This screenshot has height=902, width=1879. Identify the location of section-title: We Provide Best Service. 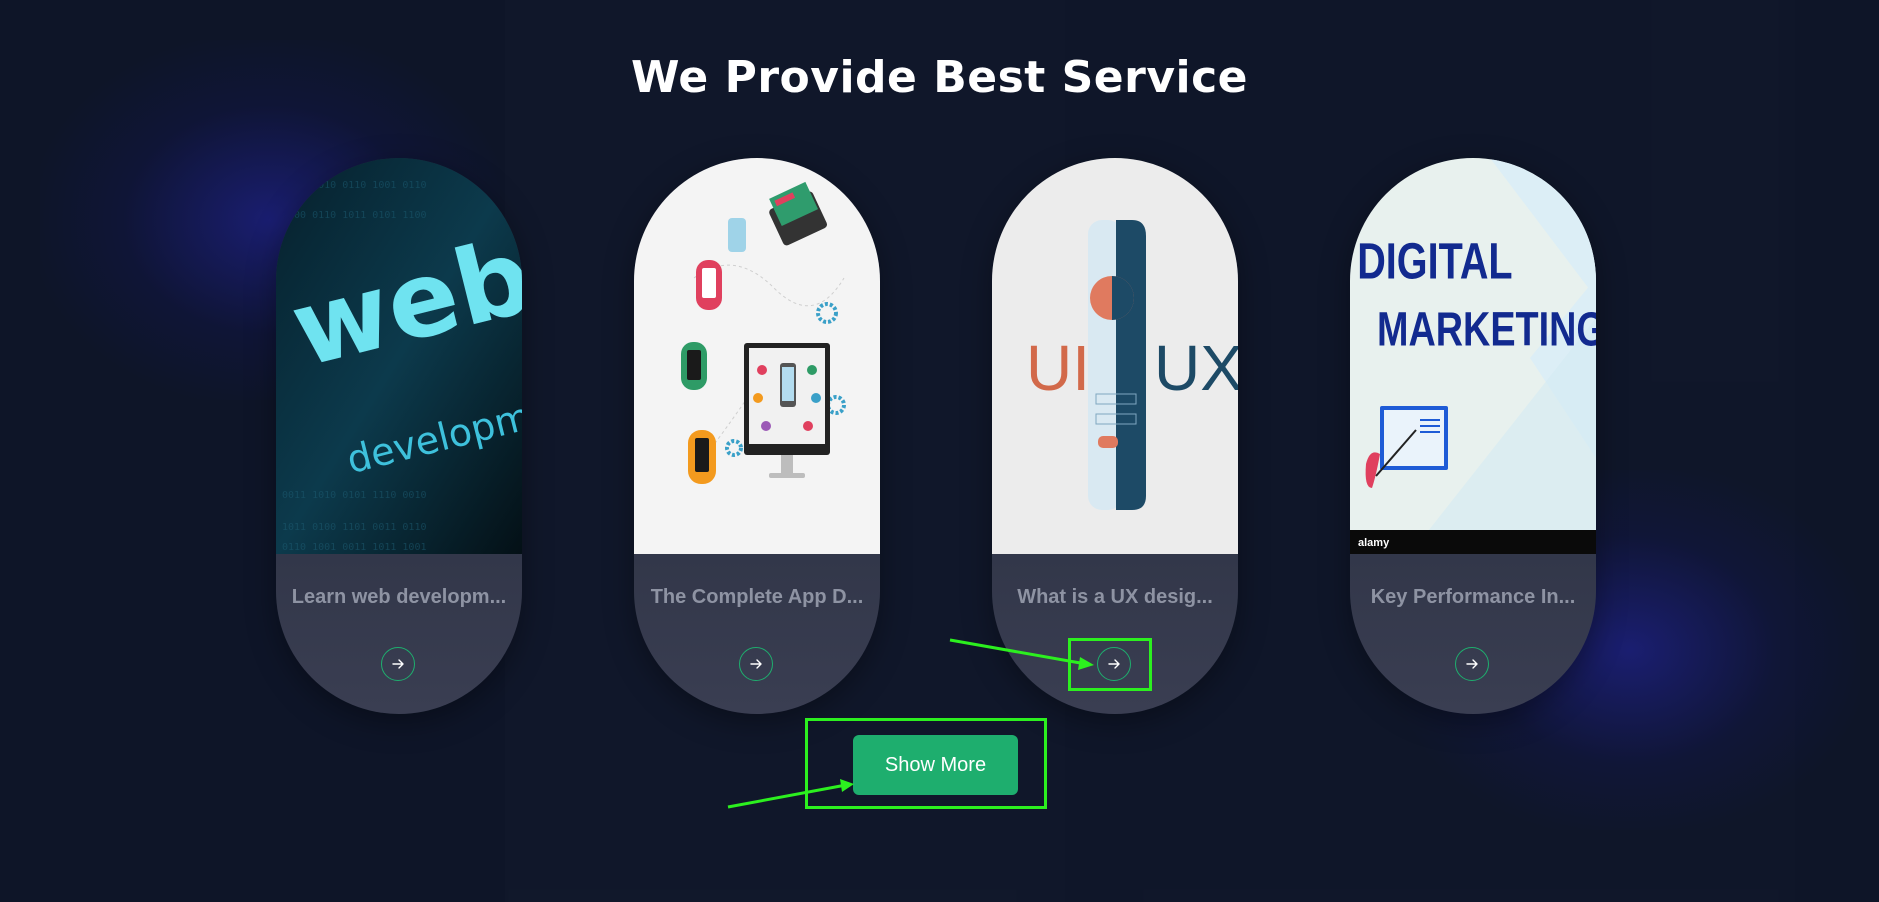
(939, 77).